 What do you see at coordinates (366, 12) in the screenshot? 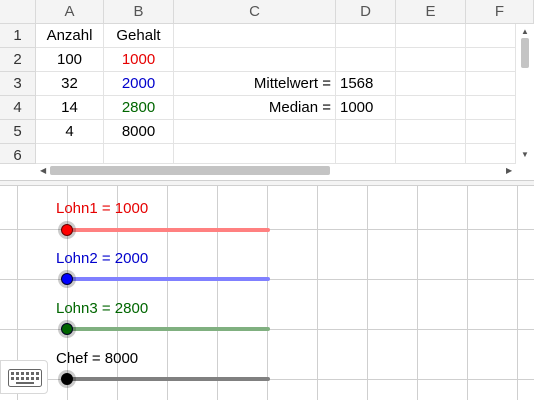
I see `column-header-d: D` at bounding box center [366, 12].